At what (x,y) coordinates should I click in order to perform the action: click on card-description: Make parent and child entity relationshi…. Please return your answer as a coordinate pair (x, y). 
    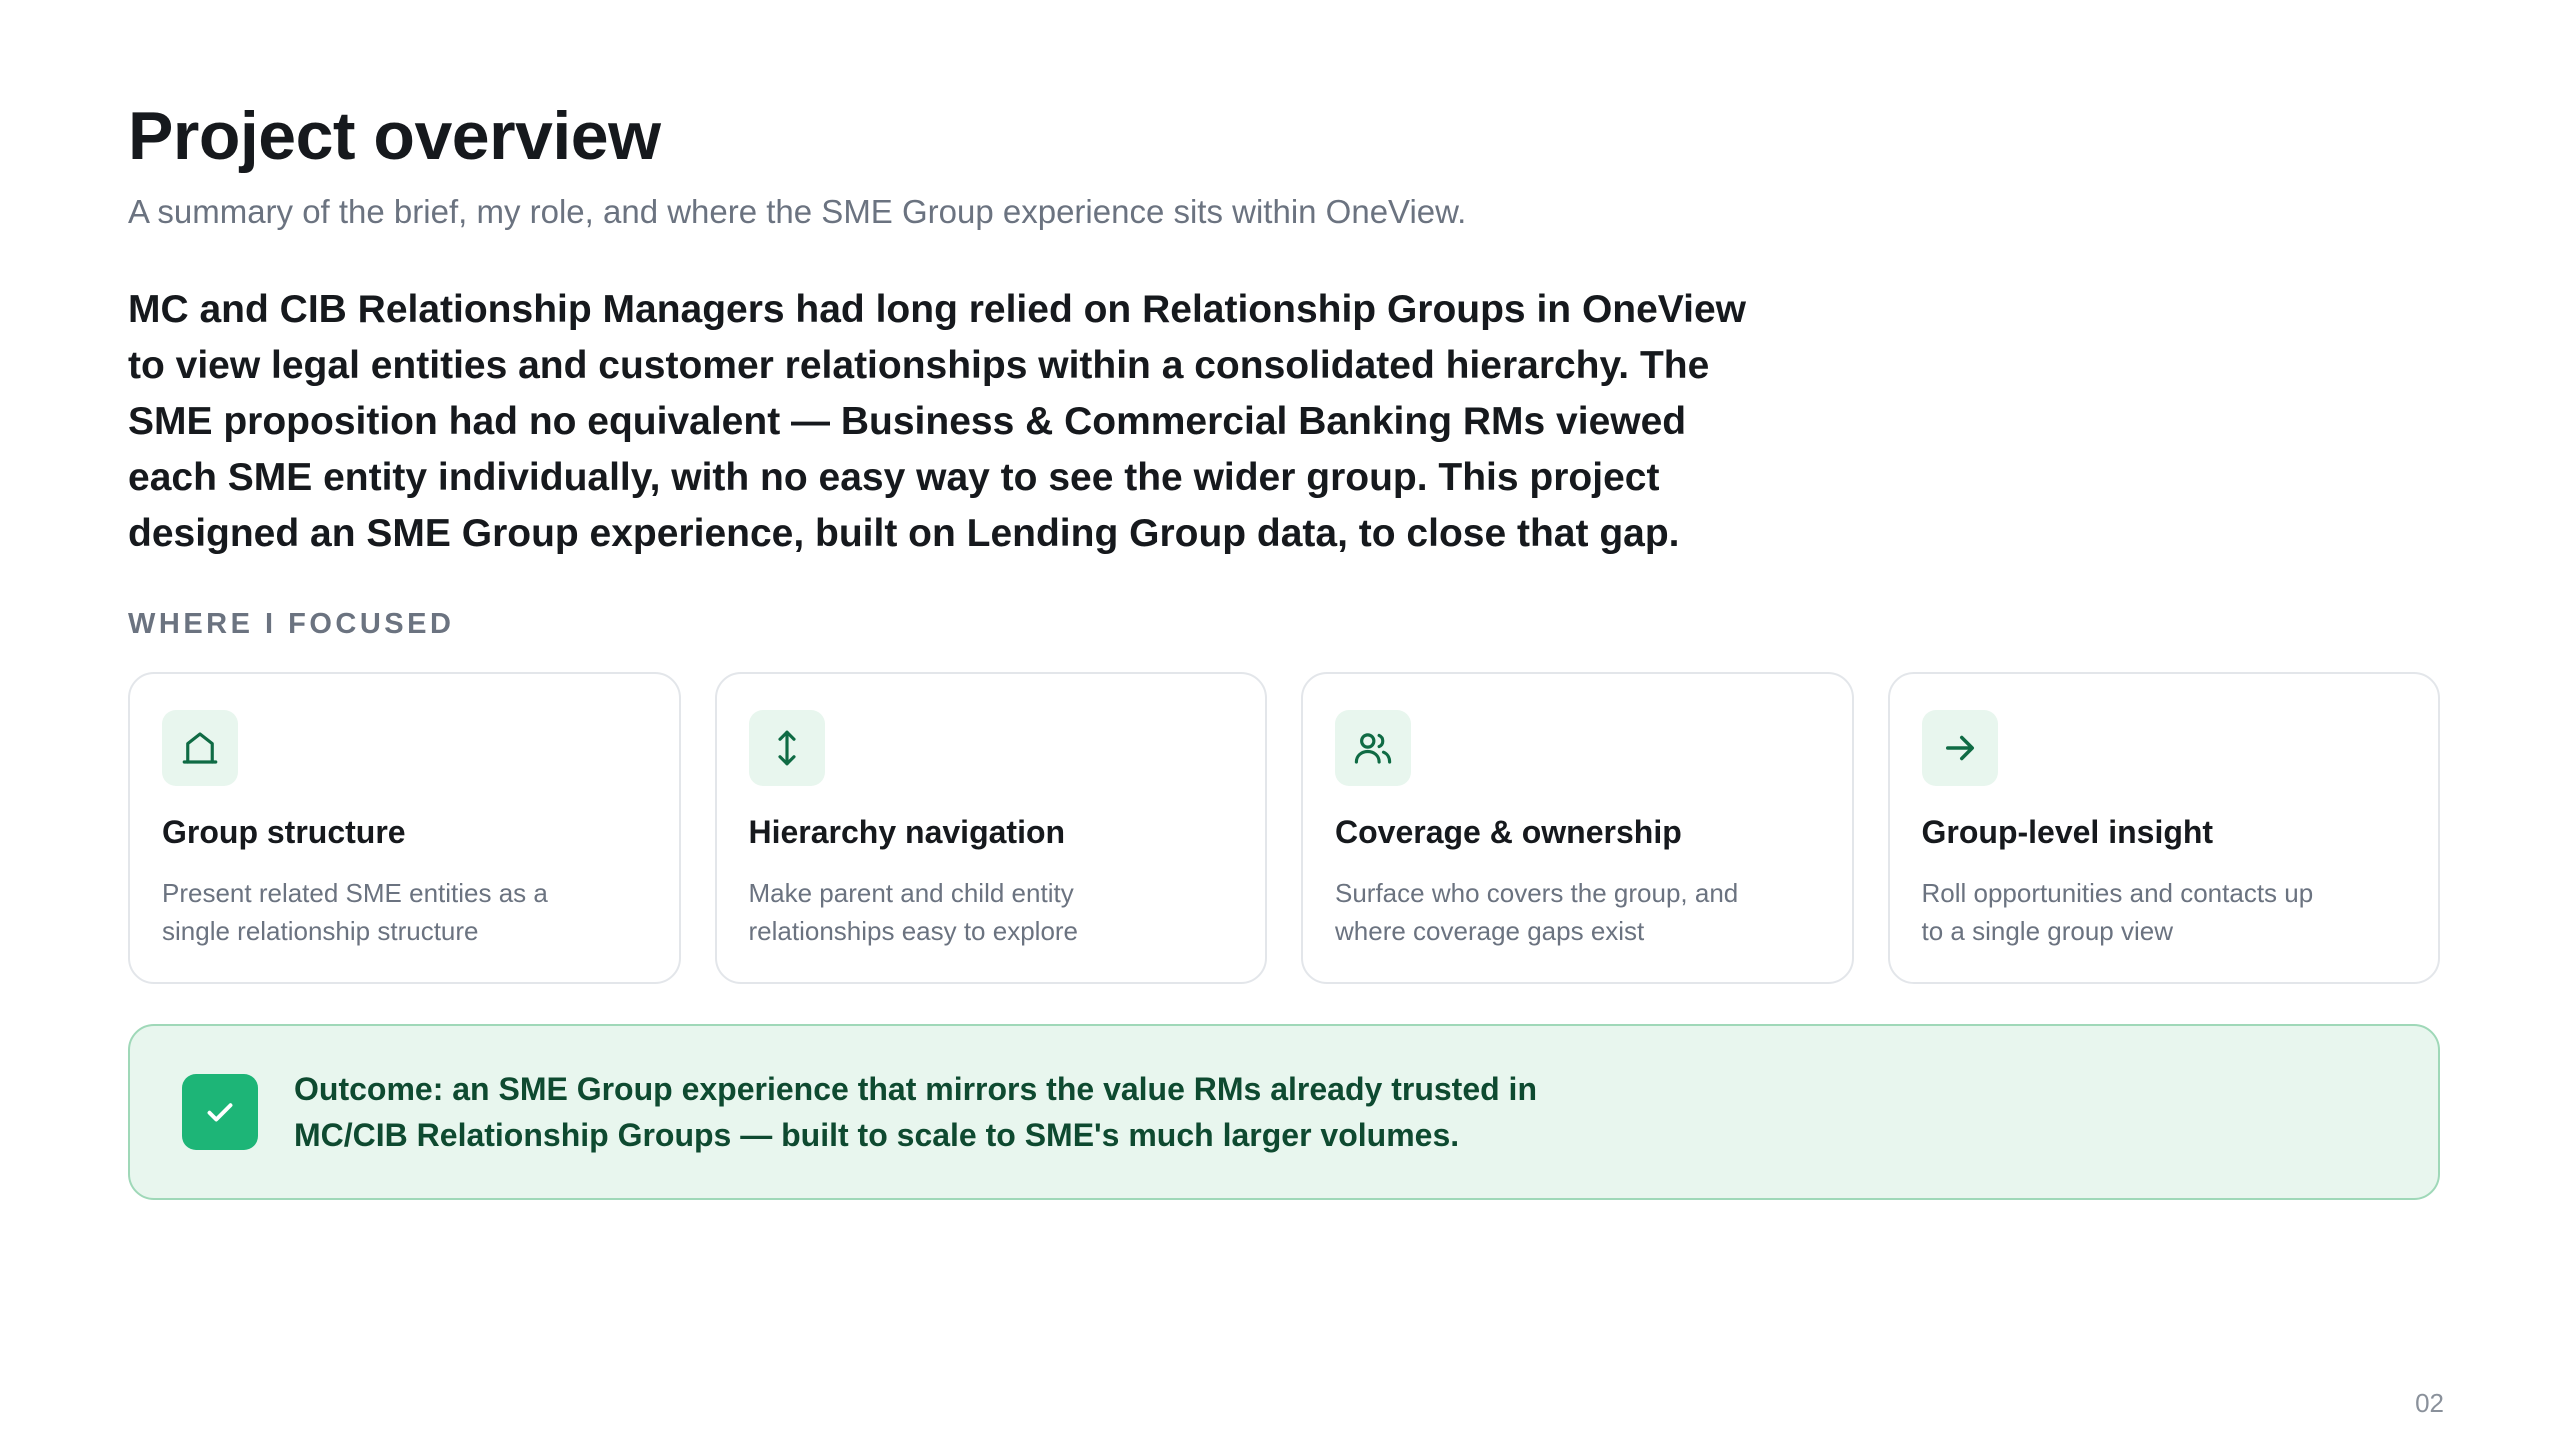
    Looking at the image, I should click on (913, 912).